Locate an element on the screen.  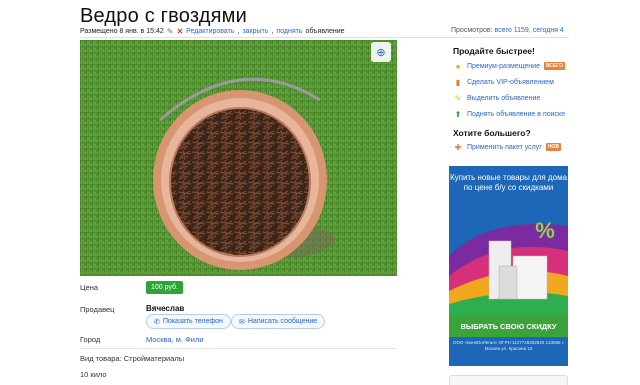
highlight-icon: ✎ is located at coordinates (458, 98).